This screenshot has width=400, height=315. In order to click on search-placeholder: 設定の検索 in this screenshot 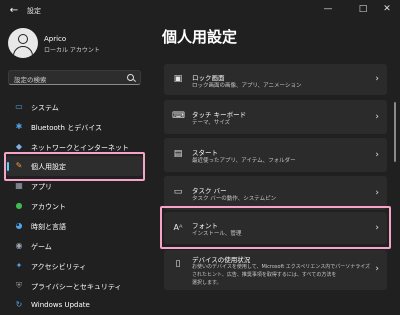, I will do `click(30, 80)`.